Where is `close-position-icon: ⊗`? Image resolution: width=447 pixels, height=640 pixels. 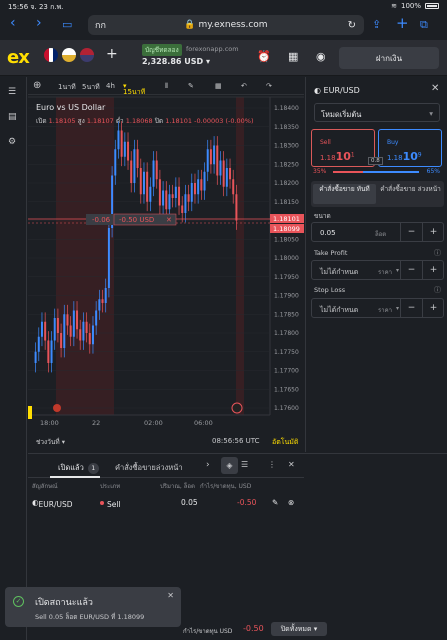 close-position-icon: ⊗ is located at coordinates (291, 502).